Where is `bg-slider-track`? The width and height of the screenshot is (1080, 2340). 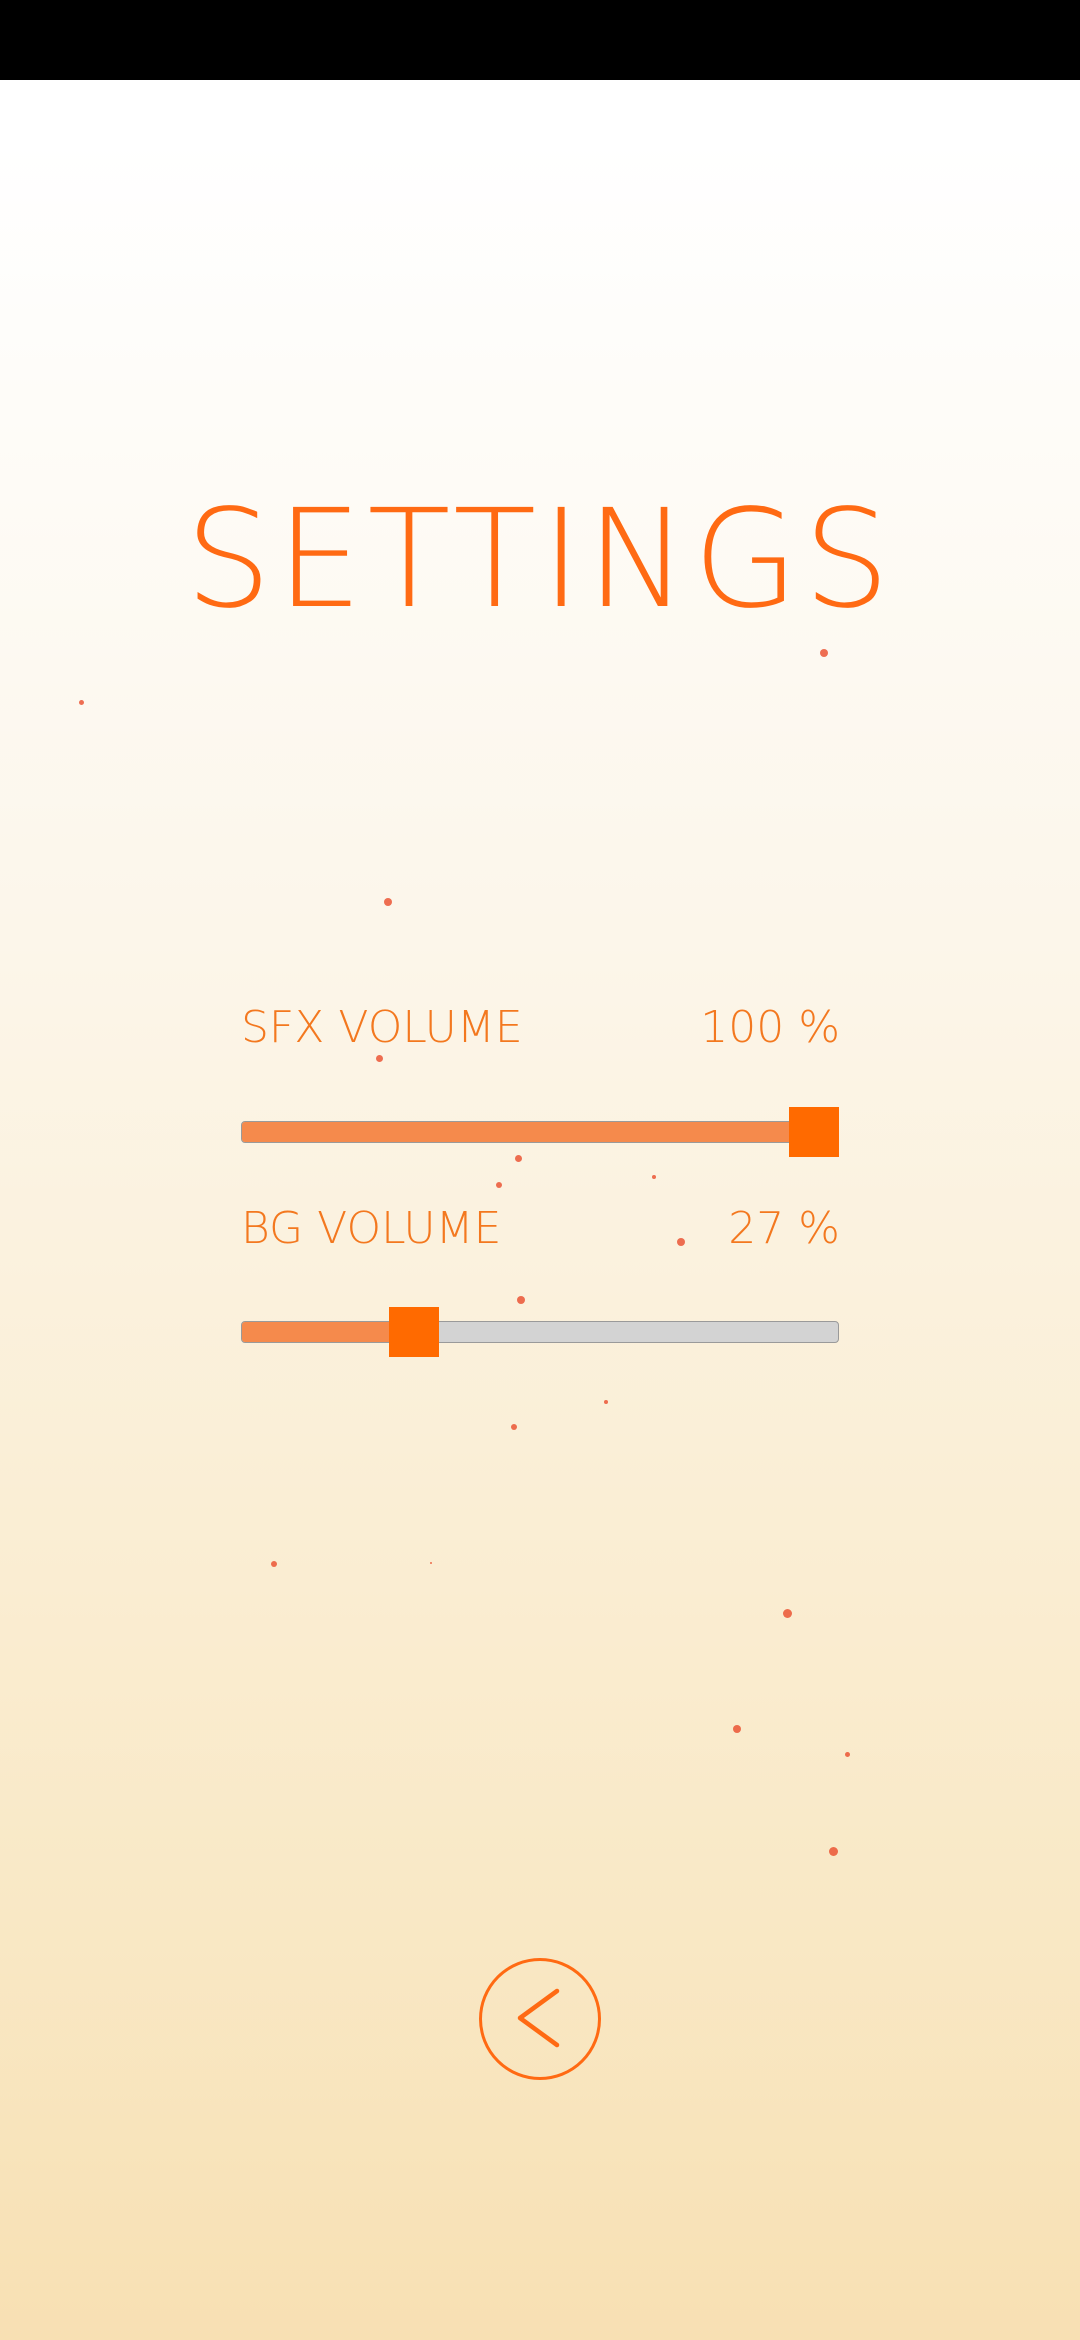
bg-slider-track is located at coordinates (540, 1332).